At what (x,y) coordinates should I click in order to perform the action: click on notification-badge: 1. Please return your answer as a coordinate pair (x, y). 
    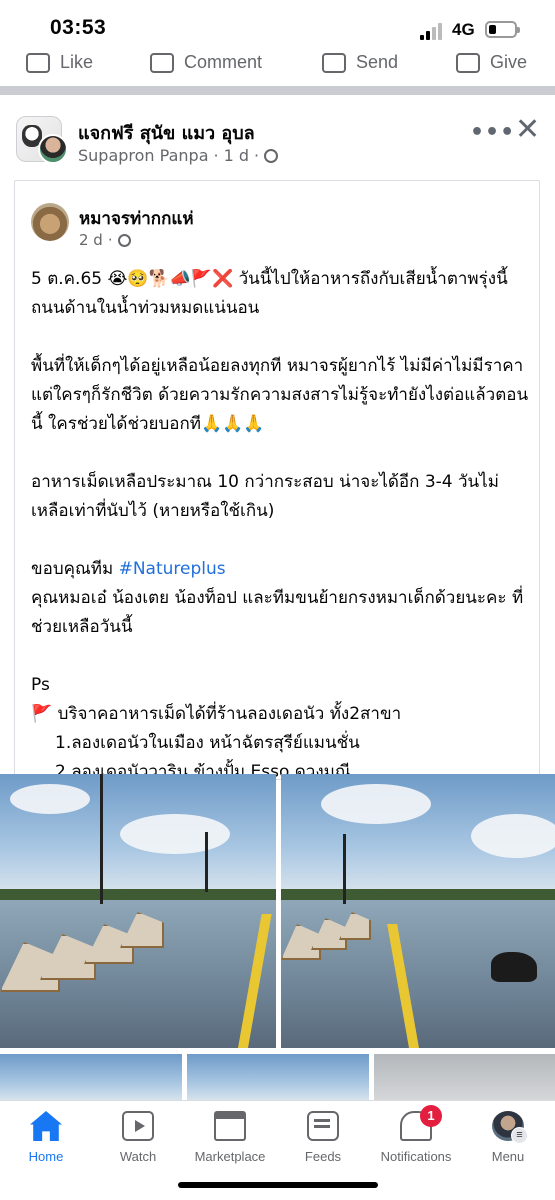
    Looking at the image, I should click on (431, 1116).